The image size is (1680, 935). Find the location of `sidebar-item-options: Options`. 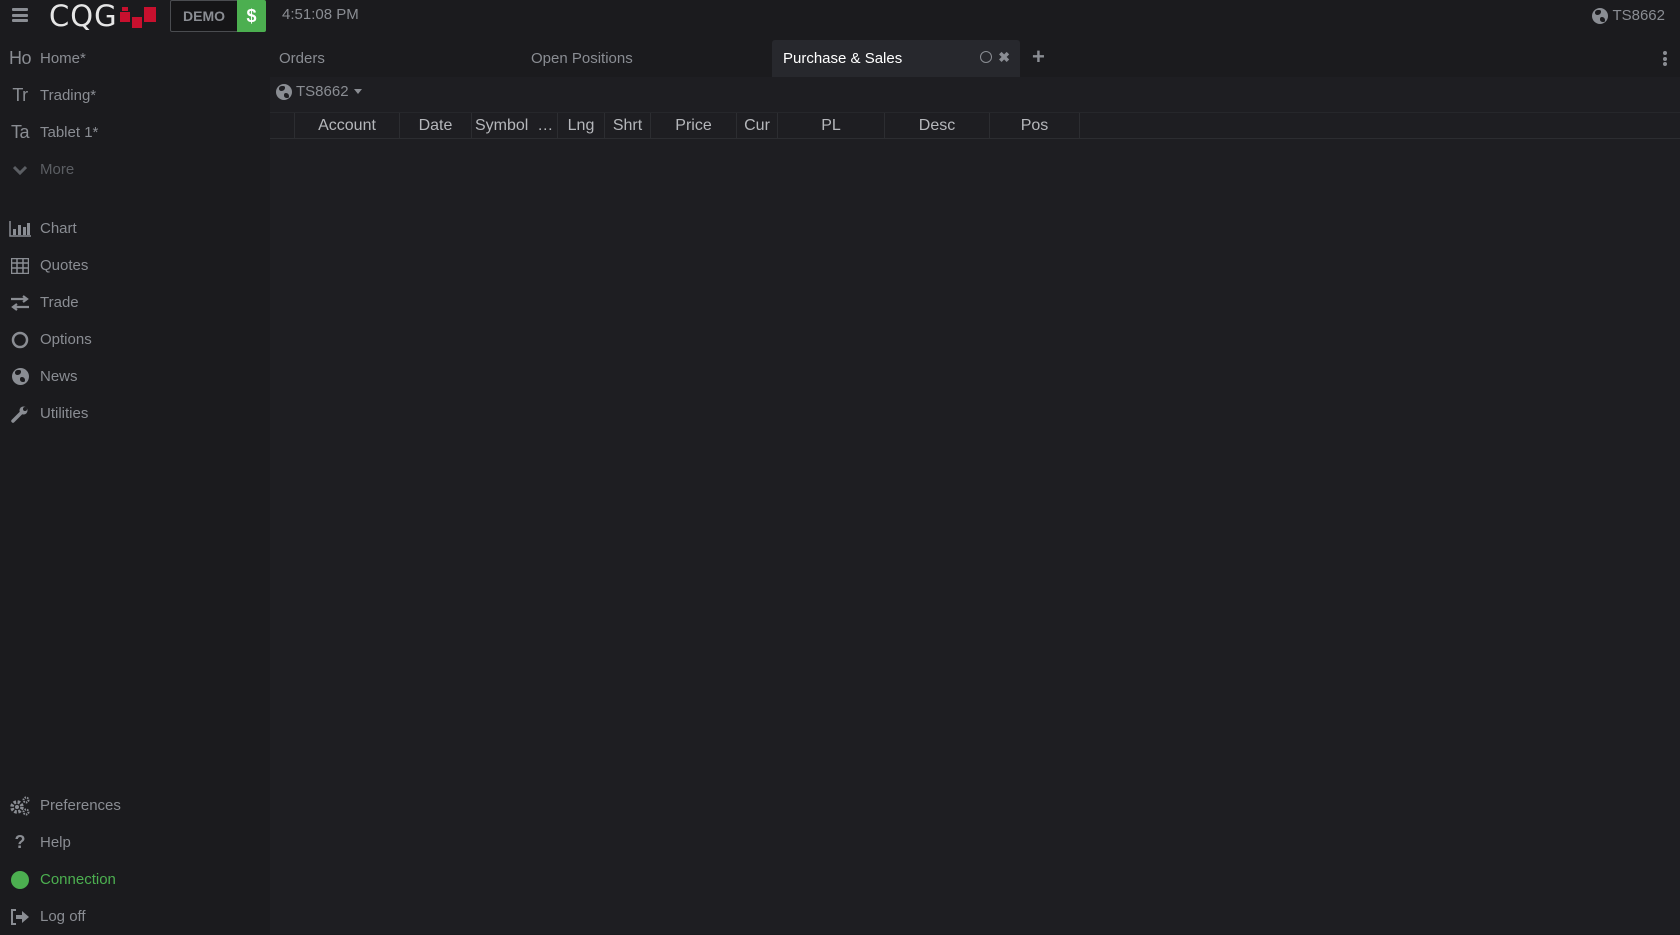

sidebar-item-options: Options is located at coordinates (135, 339).